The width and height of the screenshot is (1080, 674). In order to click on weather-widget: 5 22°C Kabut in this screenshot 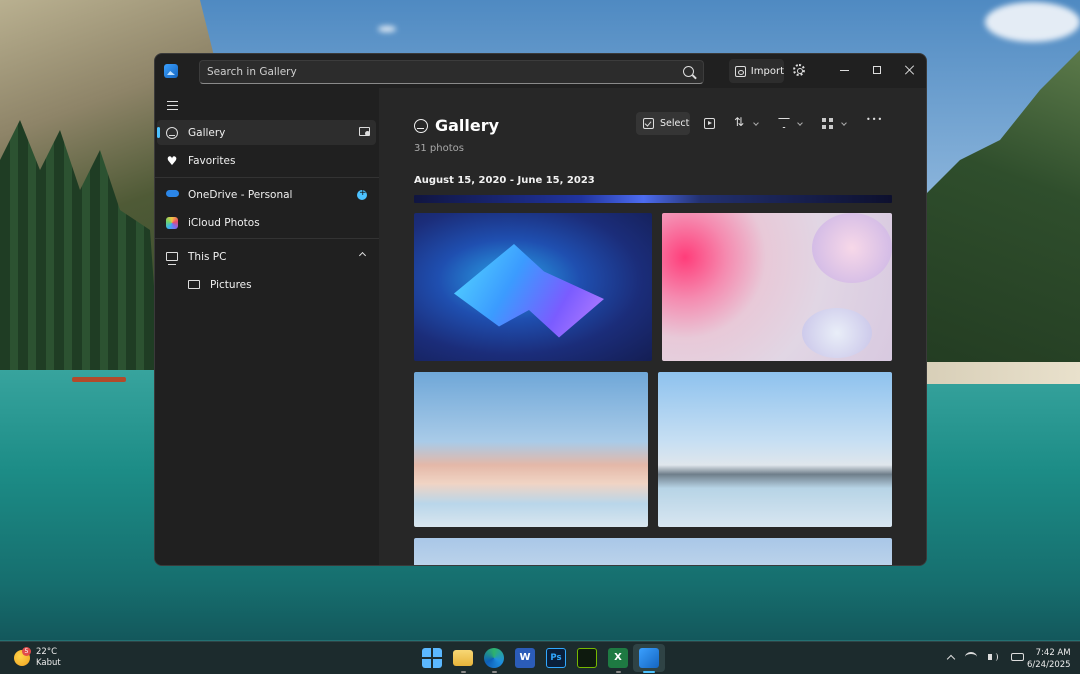, I will do `click(37, 658)`.